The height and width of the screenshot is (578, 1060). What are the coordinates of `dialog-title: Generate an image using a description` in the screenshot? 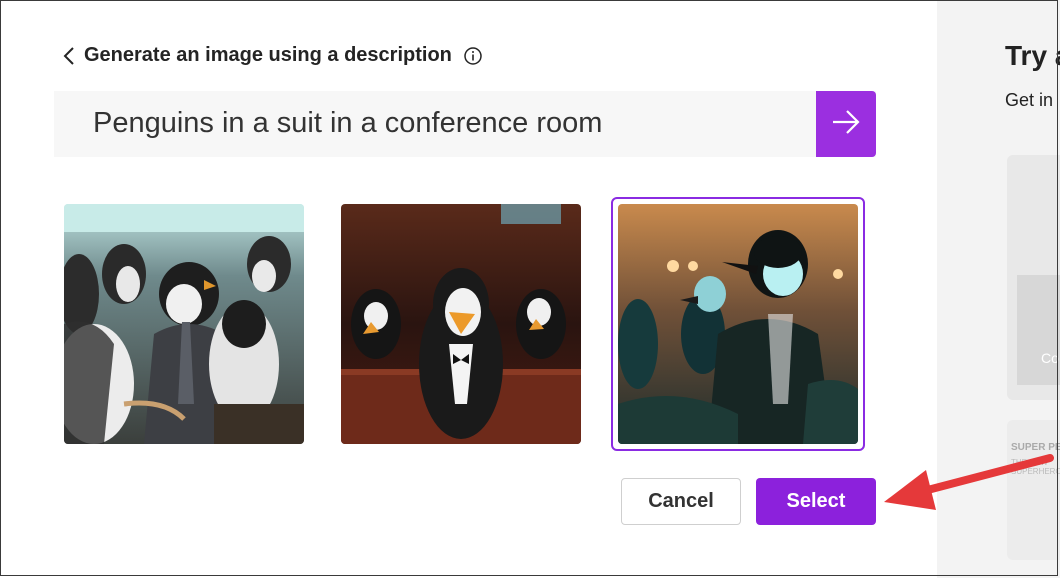 It's located at (268, 55).